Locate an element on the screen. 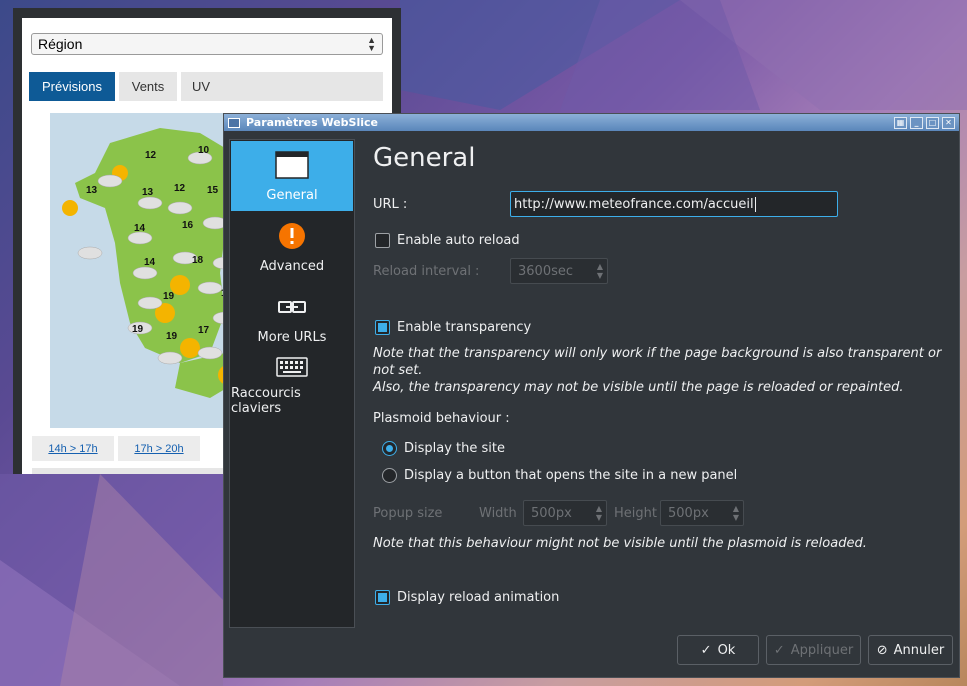 The height and width of the screenshot is (686, 967). url-input-value: http://www.meteofrance.com/accueil is located at coordinates (634, 204).